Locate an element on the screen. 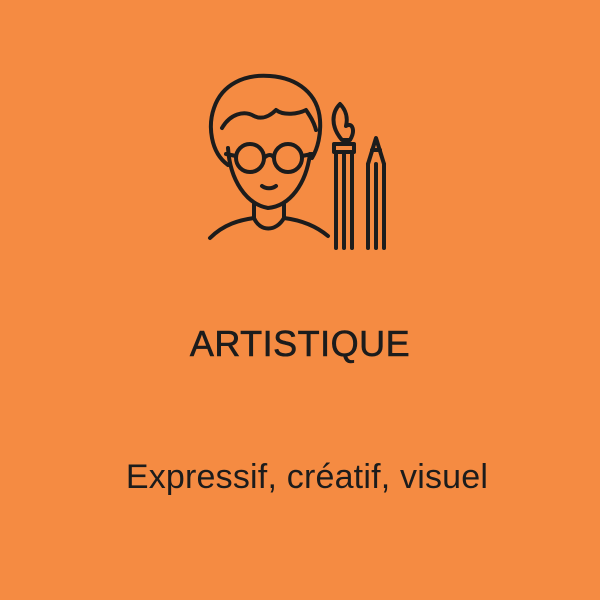 Image resolution: width=600 pixels, height=600 pixels. card-description: Expressif, créatif, visuel is located at coordinates (307, 477).